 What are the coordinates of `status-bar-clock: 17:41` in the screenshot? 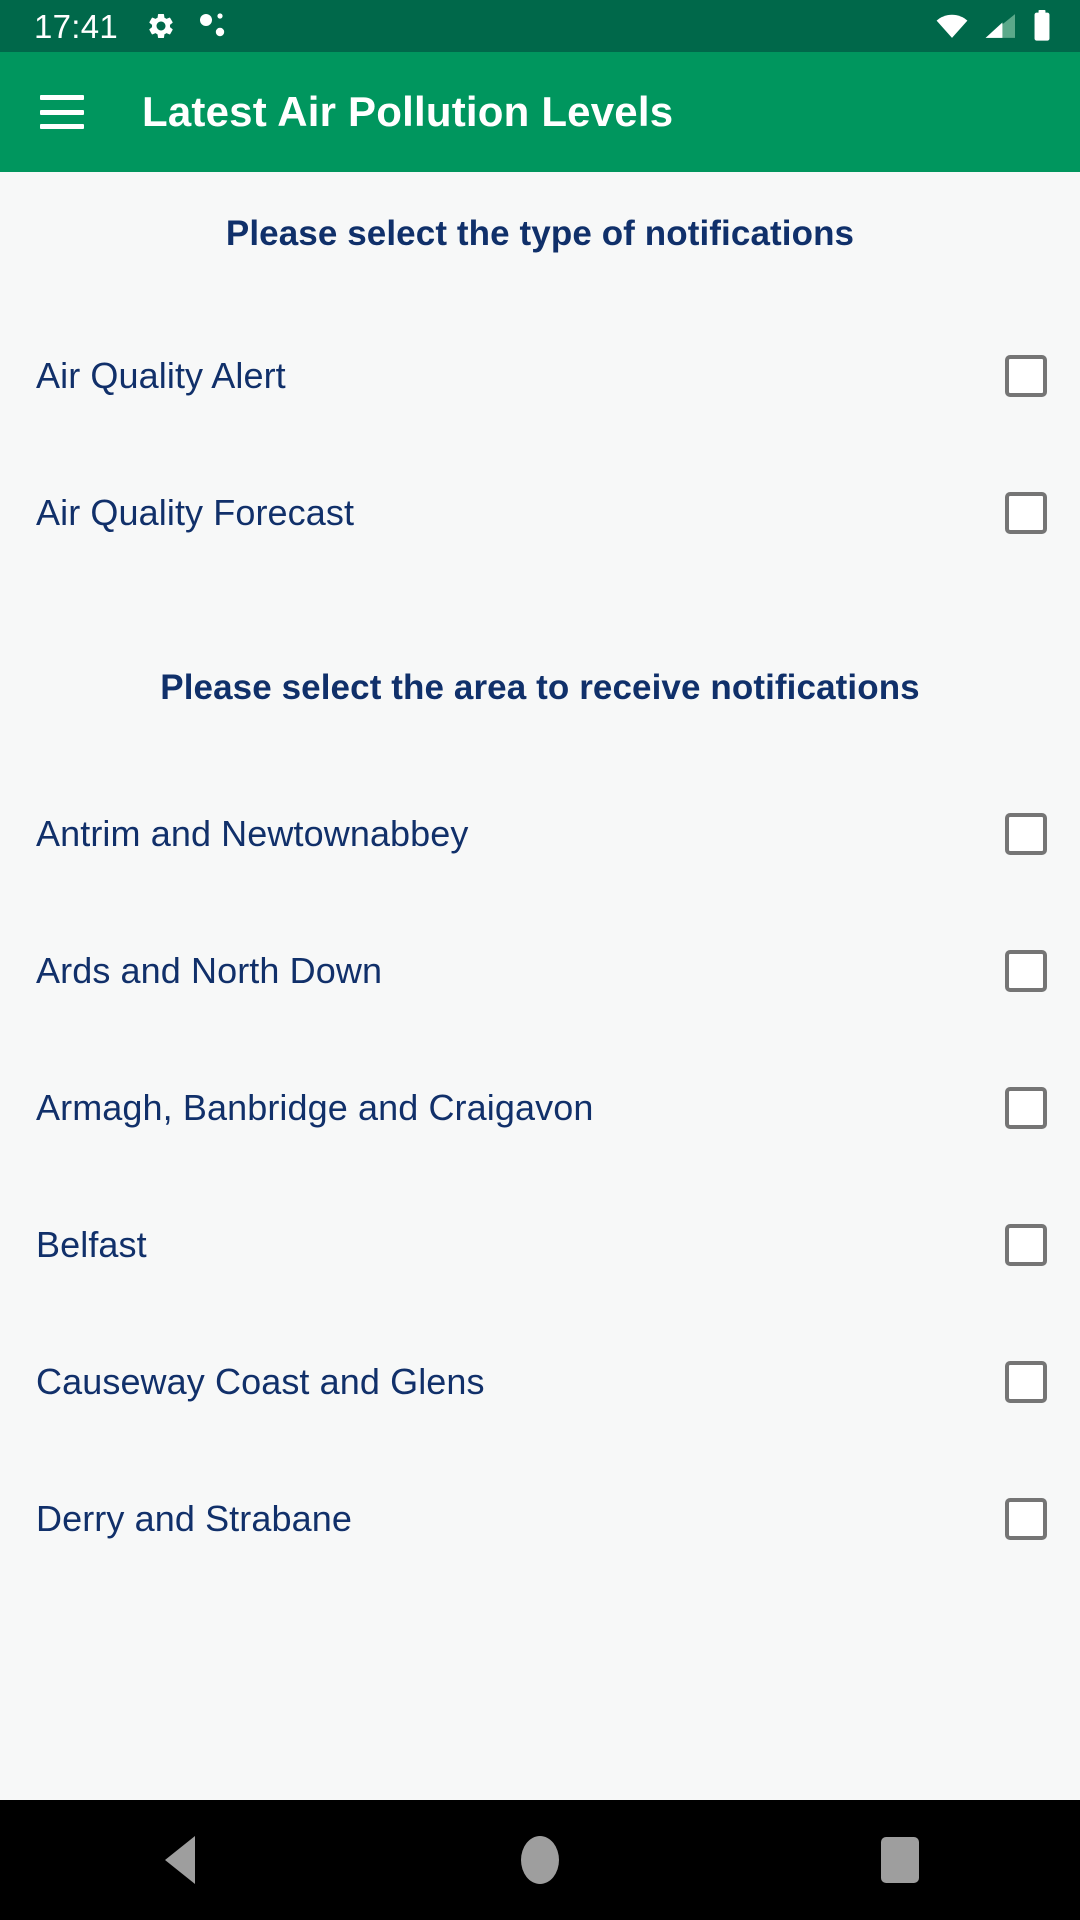 It's located at (76, 26).